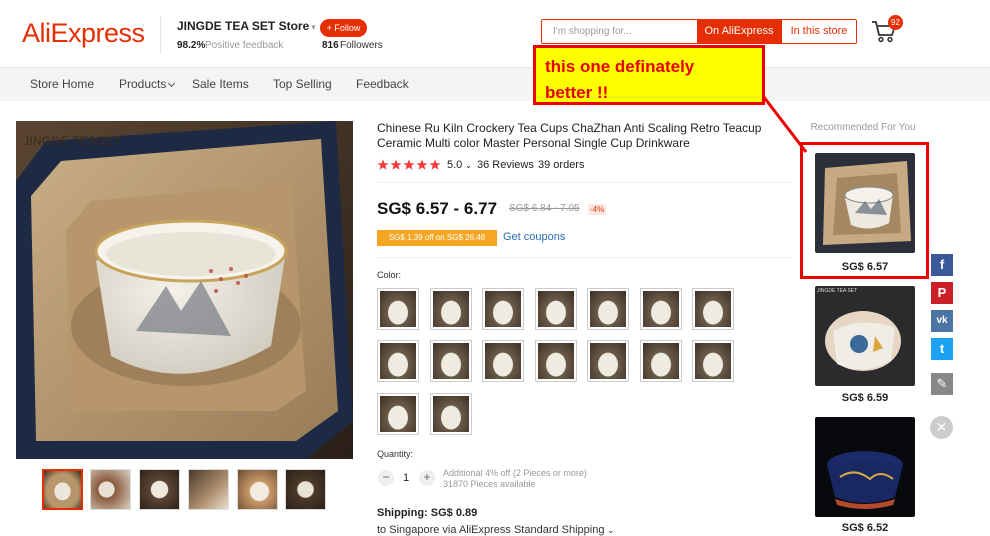 Image resolution: width=990 pixels, height=536 pixels. What do you see at coordinates (220, 84) in the screenshot?
I see `nav-sale-items: Sale Items` at bounding box center [220, 84].